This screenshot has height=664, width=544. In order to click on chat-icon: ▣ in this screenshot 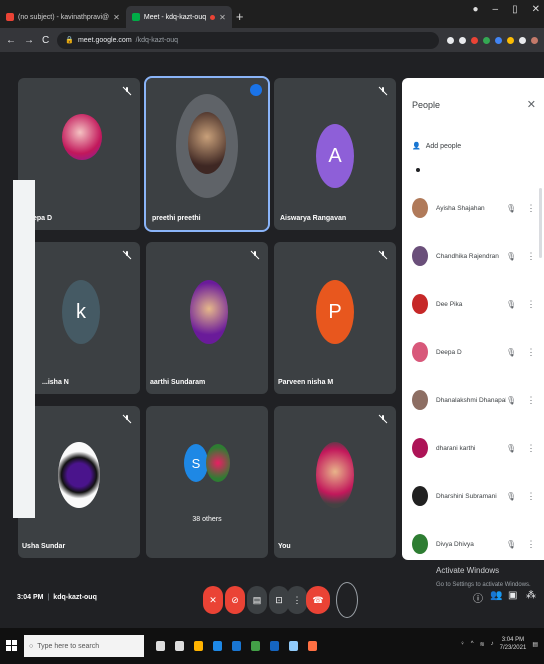, I will do `click(512, 595)`.